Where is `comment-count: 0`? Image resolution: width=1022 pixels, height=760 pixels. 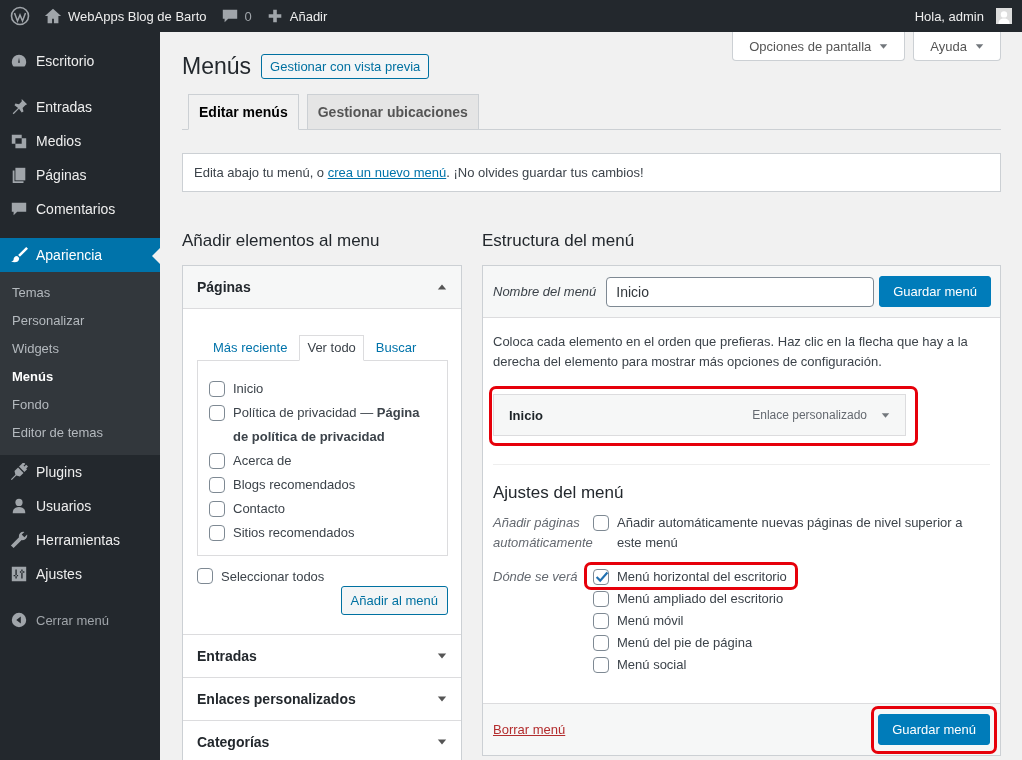
comment-count: 0 is located at coordinates (248, 16).